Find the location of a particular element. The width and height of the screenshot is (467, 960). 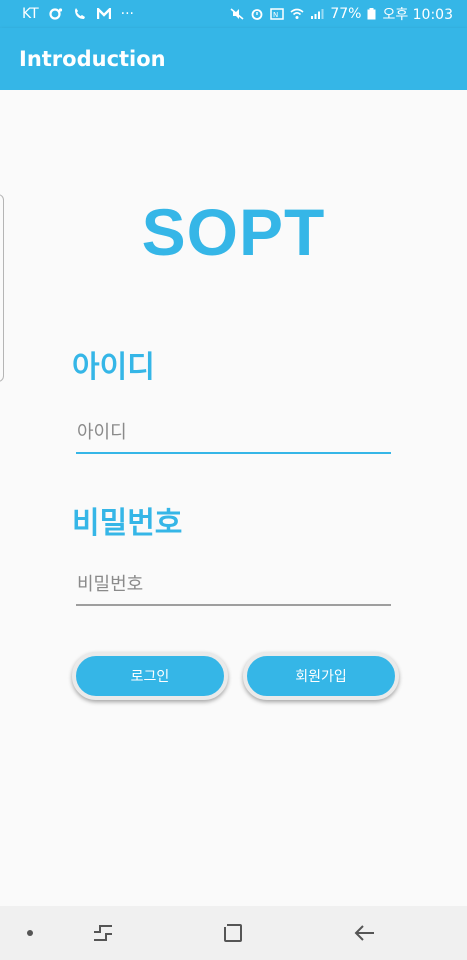

battery-icon is located at coordinates (371, 14).